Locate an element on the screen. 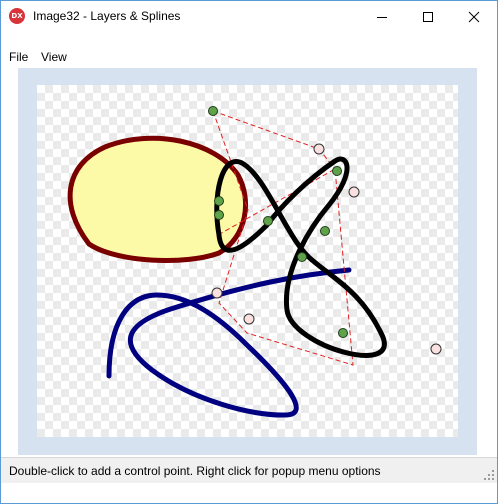  close-button is located at coordinates (474, 16).